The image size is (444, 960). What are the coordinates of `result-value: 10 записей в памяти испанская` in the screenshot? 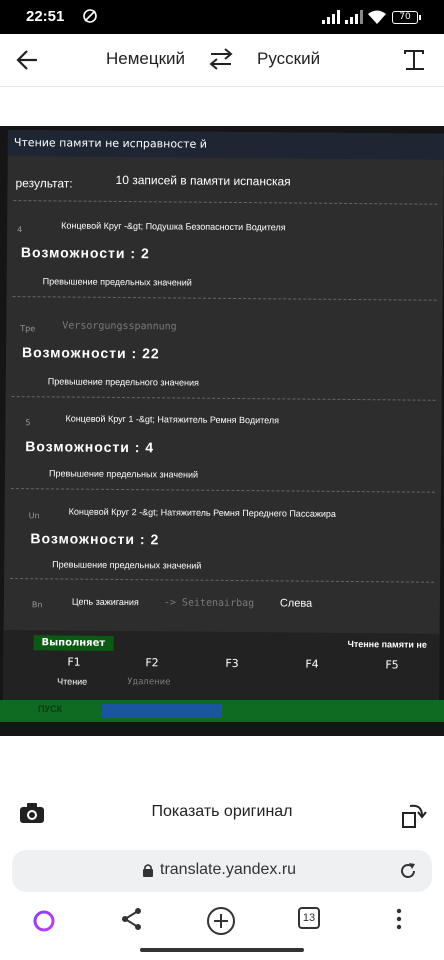 It's located at (203, 180).